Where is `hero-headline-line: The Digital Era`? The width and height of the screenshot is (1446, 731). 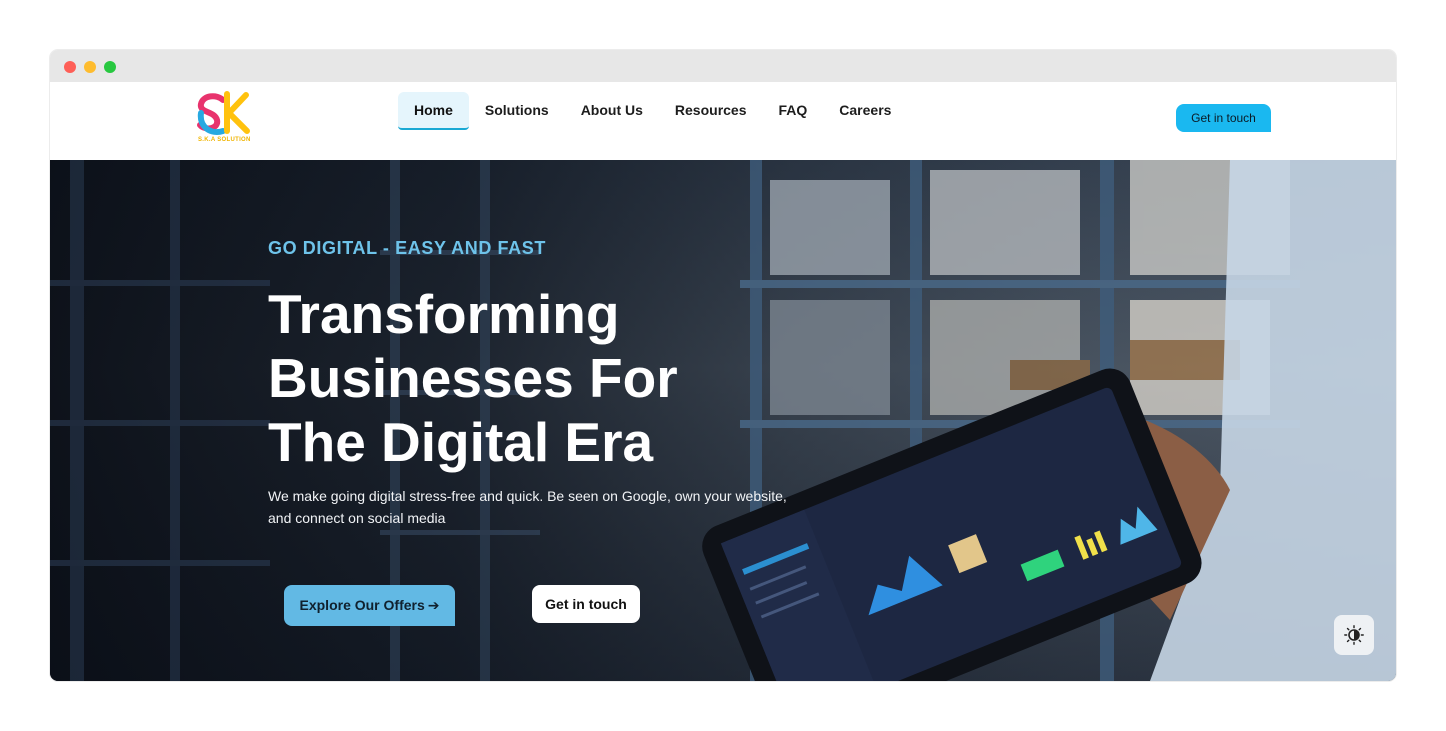
hero-headline-line: The Digital Era is located at coordinates (461, 442).